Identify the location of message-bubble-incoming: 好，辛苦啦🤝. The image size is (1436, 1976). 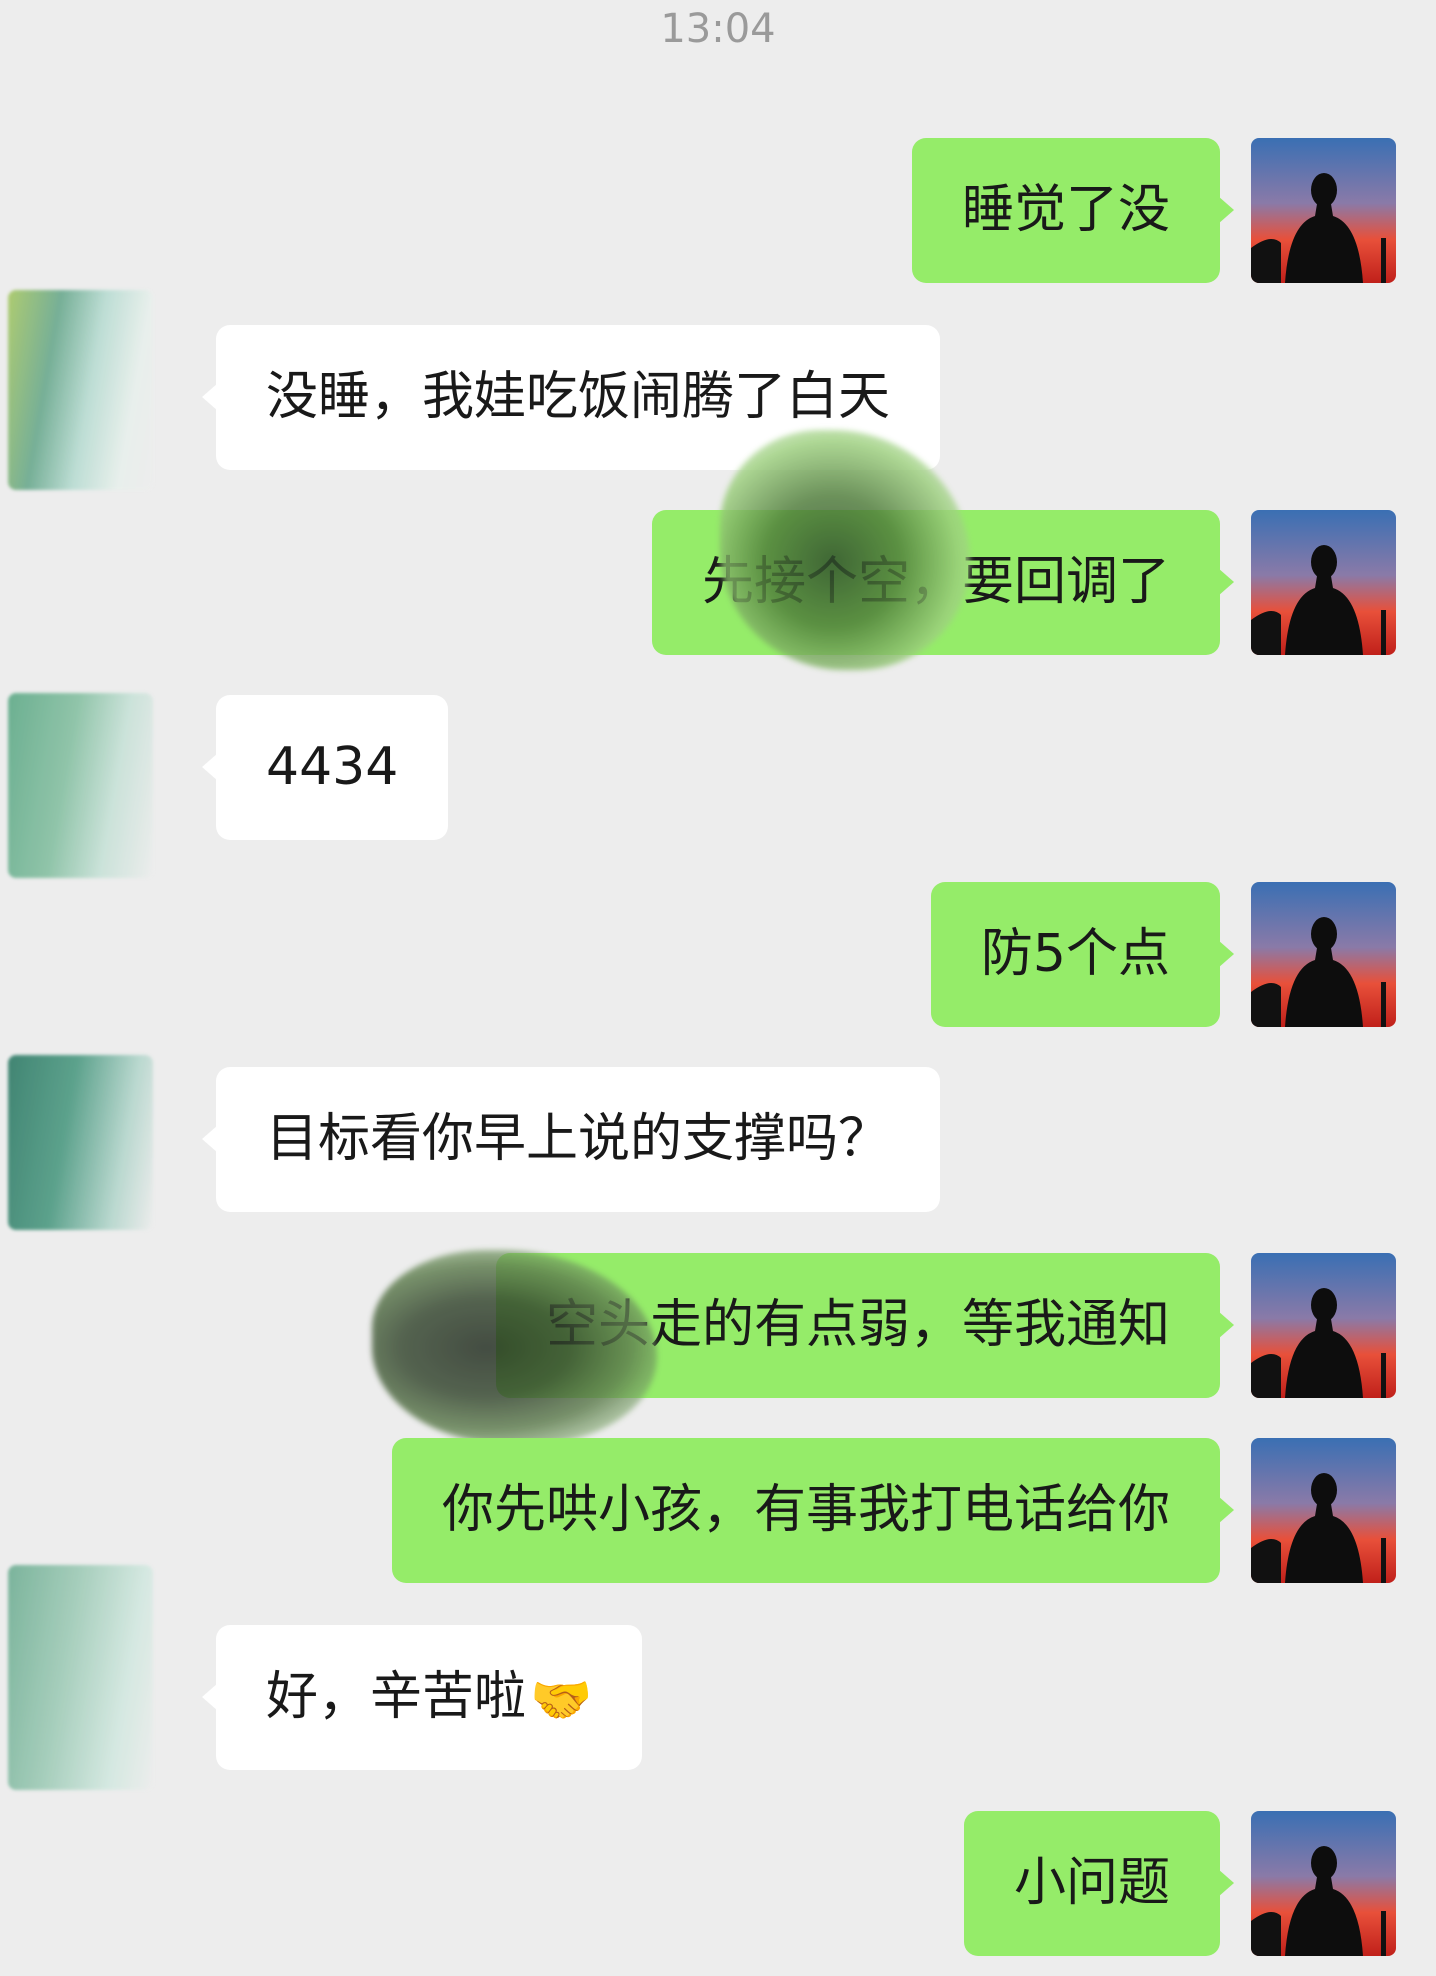
(422, 1697).